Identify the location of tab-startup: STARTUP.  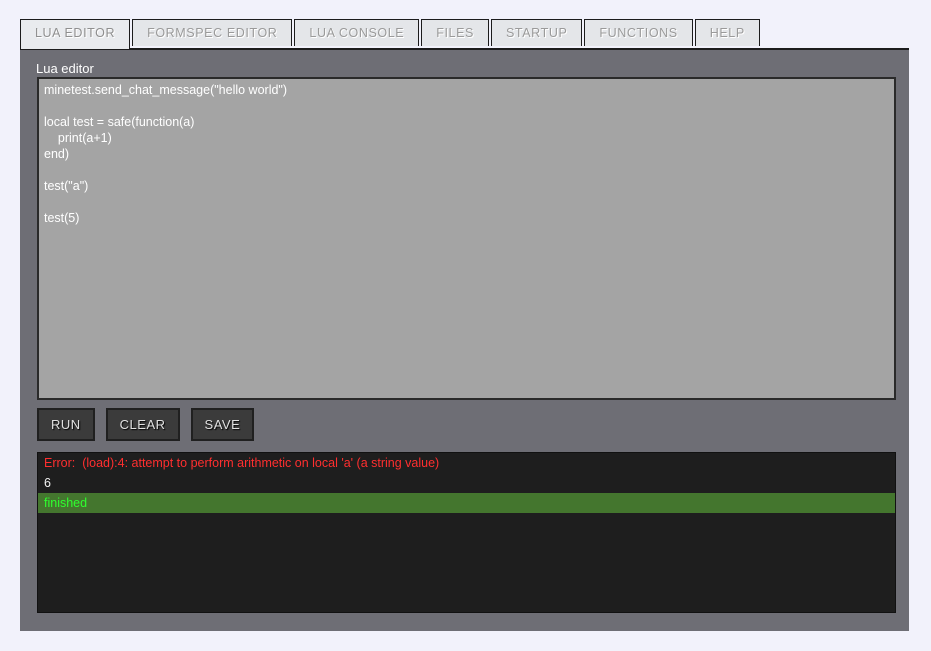
(537, 32).